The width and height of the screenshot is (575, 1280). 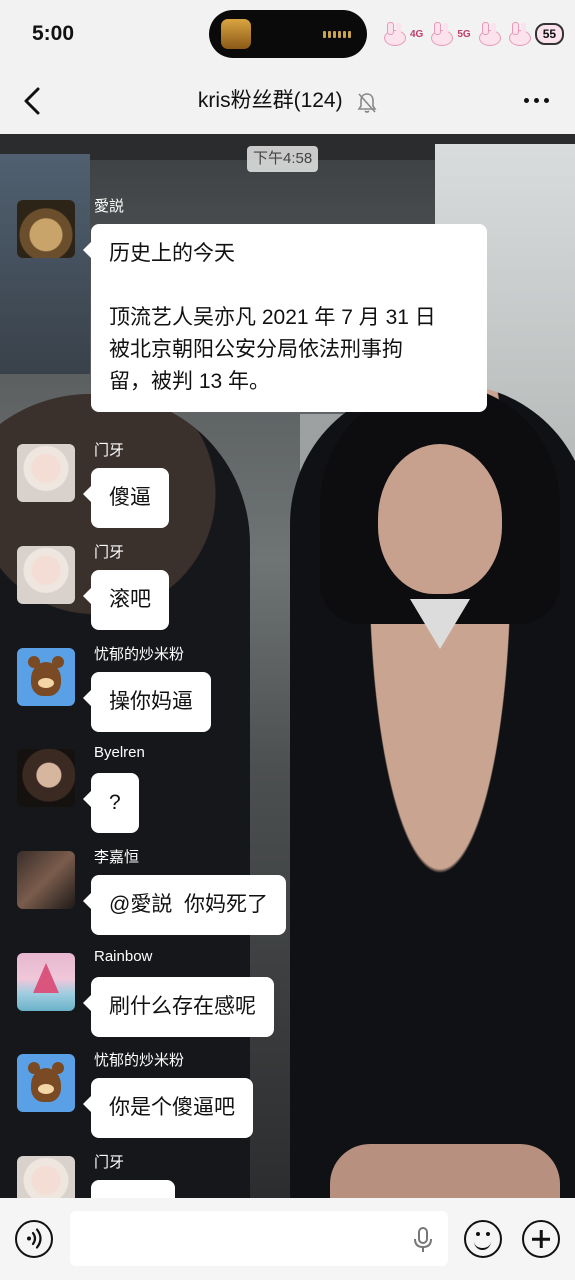 I want to click on message-bubble: ?, so click(x=111, y=803).